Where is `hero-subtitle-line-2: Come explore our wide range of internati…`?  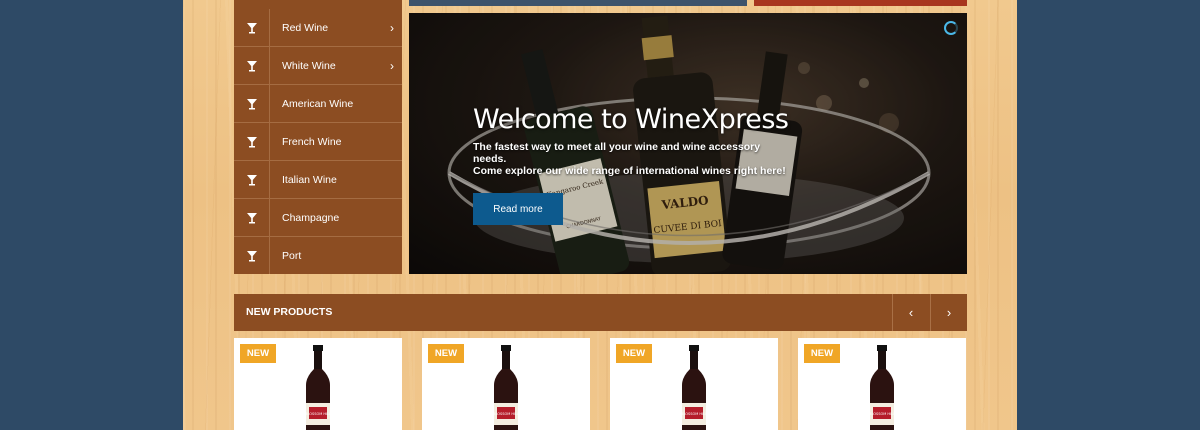 hero-subtitle-line-2: Come explore our wide range of internati… is located at coordinates (629, 171).